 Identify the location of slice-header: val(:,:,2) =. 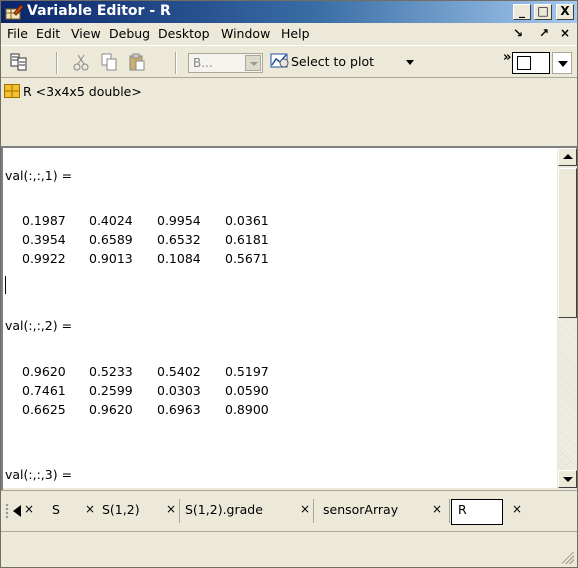
(39, 325).